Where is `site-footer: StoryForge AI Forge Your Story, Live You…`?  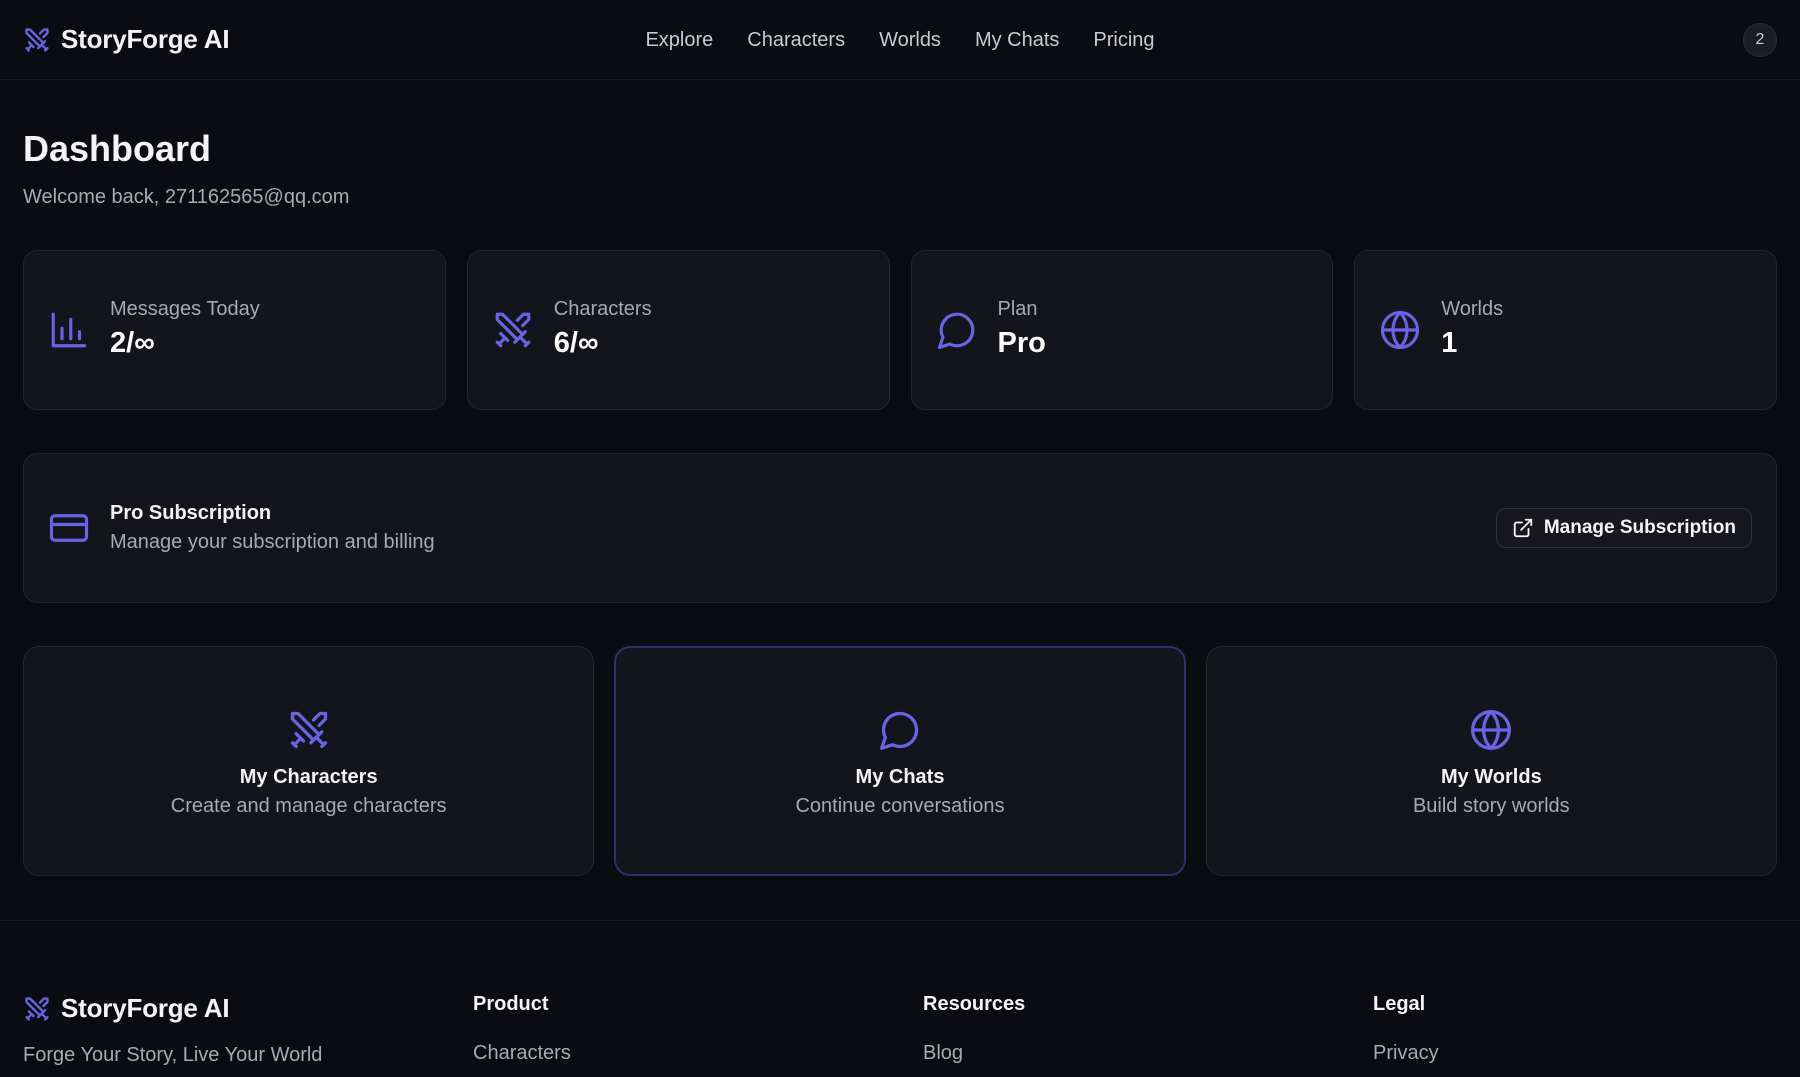
site-footer: StoryForge AI Forge Your Story, Live You… is located at coordinates (900, 998).